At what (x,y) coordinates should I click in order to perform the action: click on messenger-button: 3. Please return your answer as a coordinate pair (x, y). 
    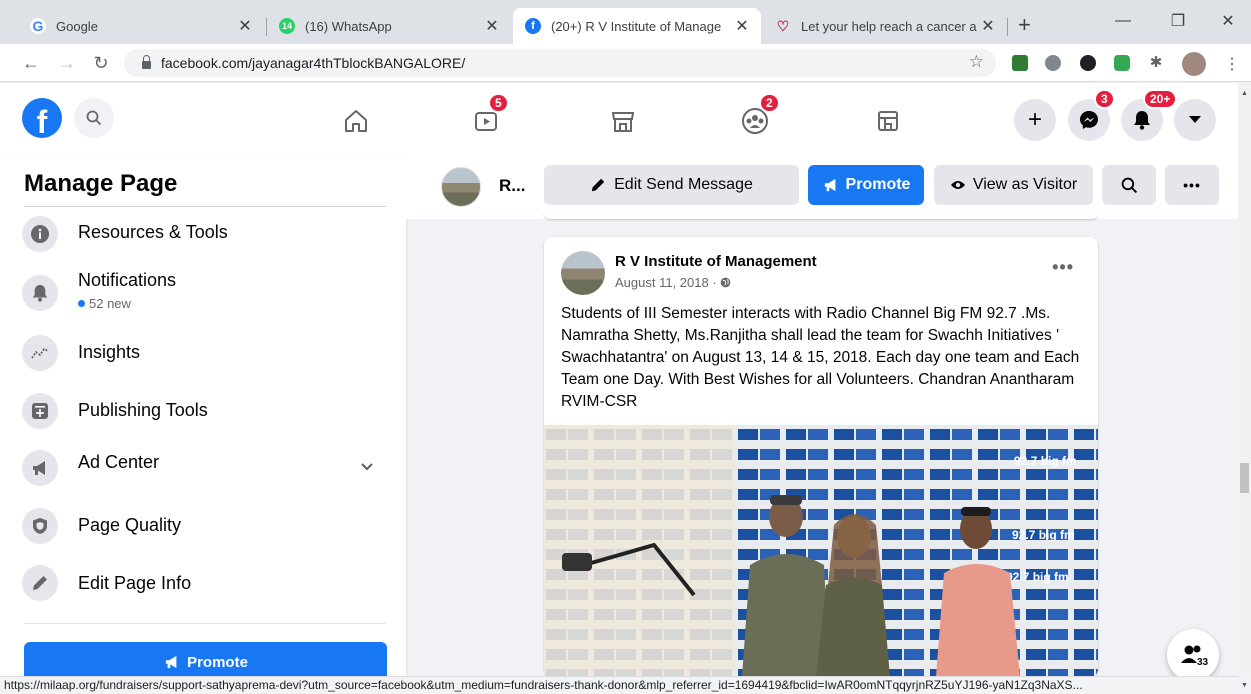
    Looking at the image, I should click on (1091, 115).